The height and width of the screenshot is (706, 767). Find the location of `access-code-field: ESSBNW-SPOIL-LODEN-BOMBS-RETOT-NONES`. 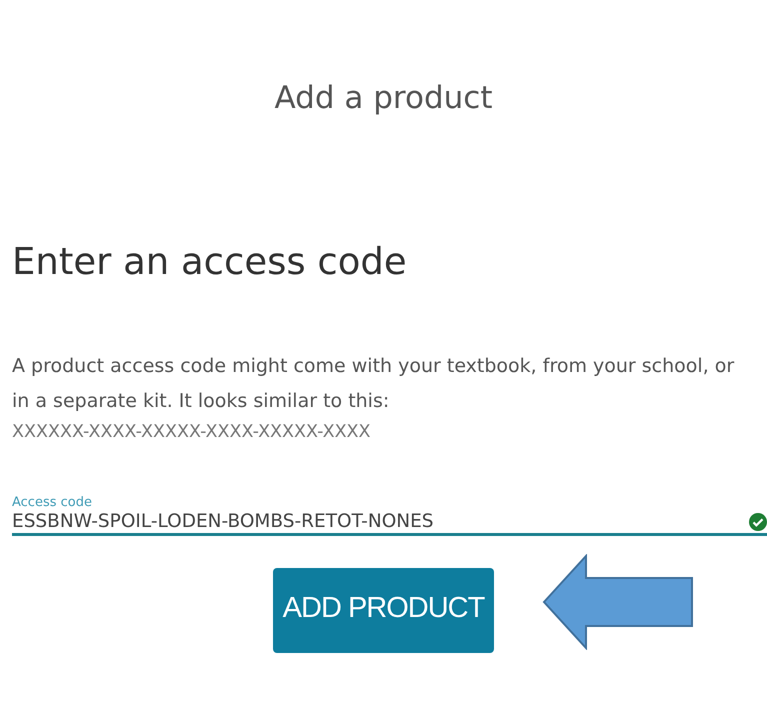

access-code-field: ESSBNW-SPOIL-LODEN-BOMBS-RETOT-NONES is located at coordinates (380, 521).